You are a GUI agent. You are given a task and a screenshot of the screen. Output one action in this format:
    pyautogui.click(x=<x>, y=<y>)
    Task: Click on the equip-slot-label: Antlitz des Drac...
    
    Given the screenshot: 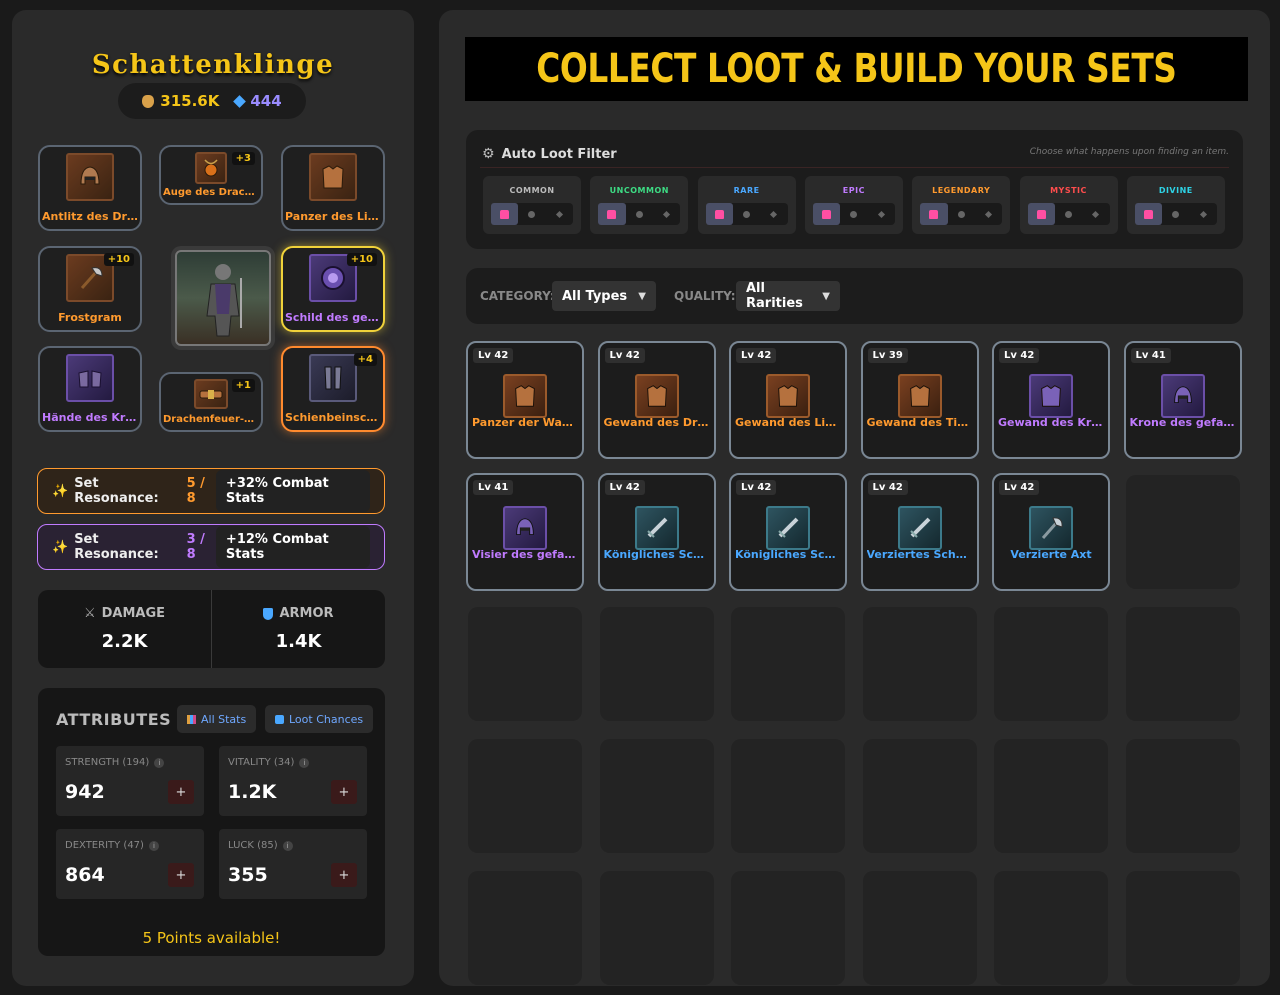 What is the action you would take?
    pyautogui.click(x=90, y=216)
    